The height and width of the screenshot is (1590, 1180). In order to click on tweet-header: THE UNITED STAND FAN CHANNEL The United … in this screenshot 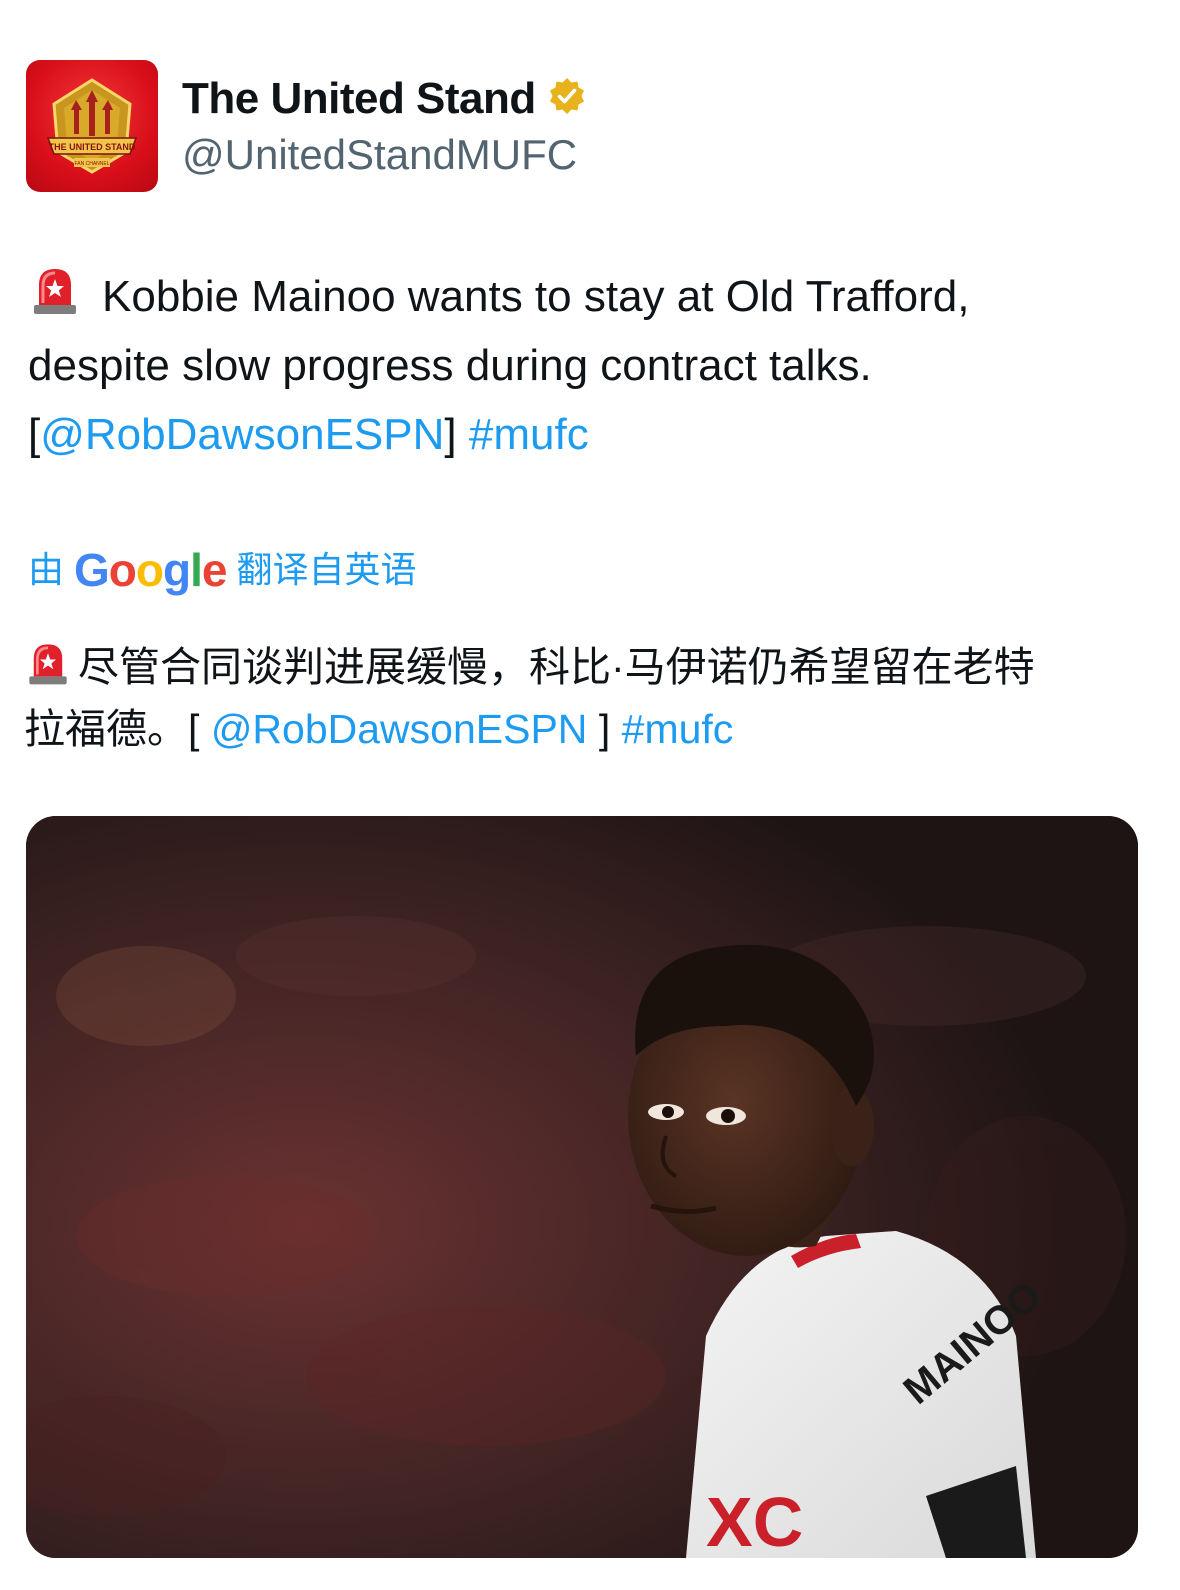, I will do `click(576, 126)`.